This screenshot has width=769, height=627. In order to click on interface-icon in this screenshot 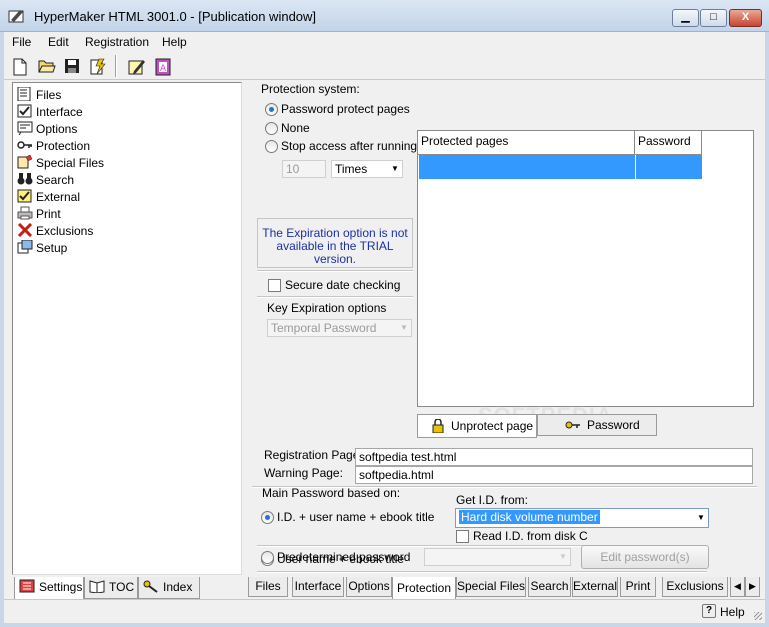, I will do `click(24, 111)`.